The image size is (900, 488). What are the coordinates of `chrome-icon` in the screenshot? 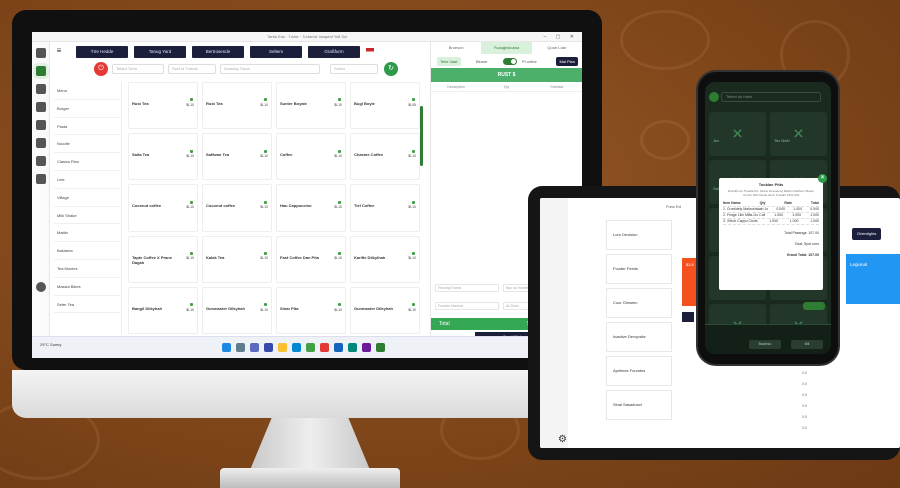 It's located at (324, 347).